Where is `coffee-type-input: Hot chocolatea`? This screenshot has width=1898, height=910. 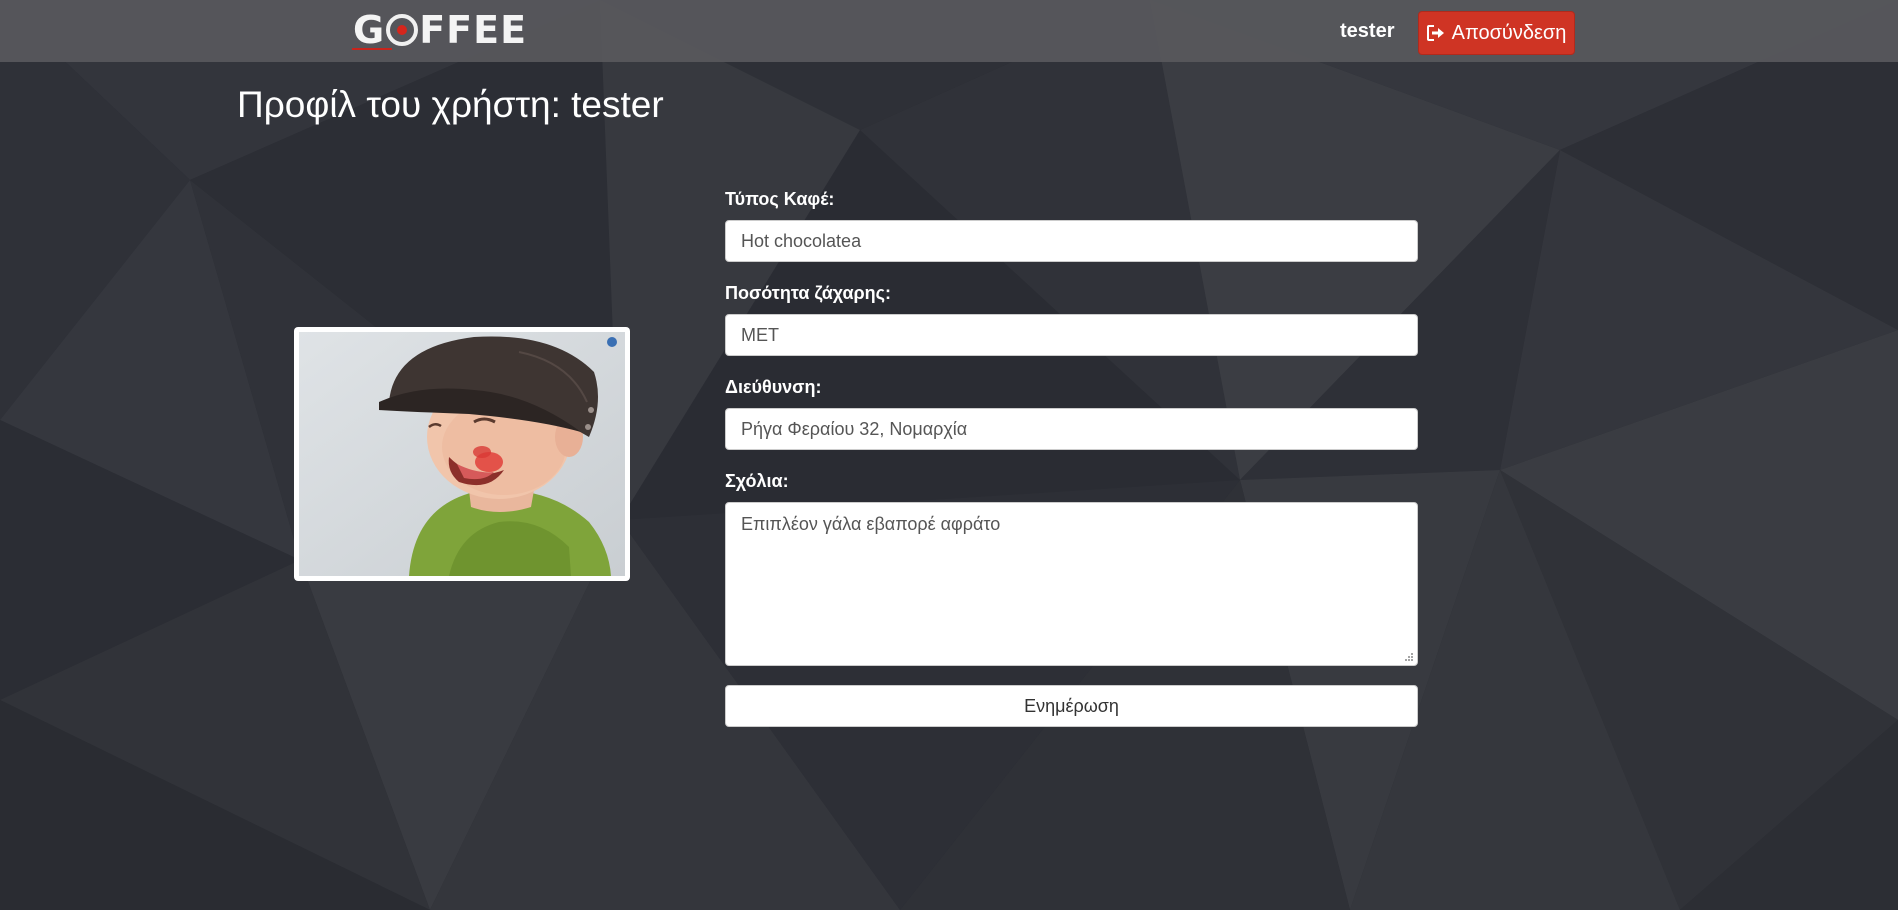 coffee-type-input: Hot chocolatea is located at coordinates (1071, 241).